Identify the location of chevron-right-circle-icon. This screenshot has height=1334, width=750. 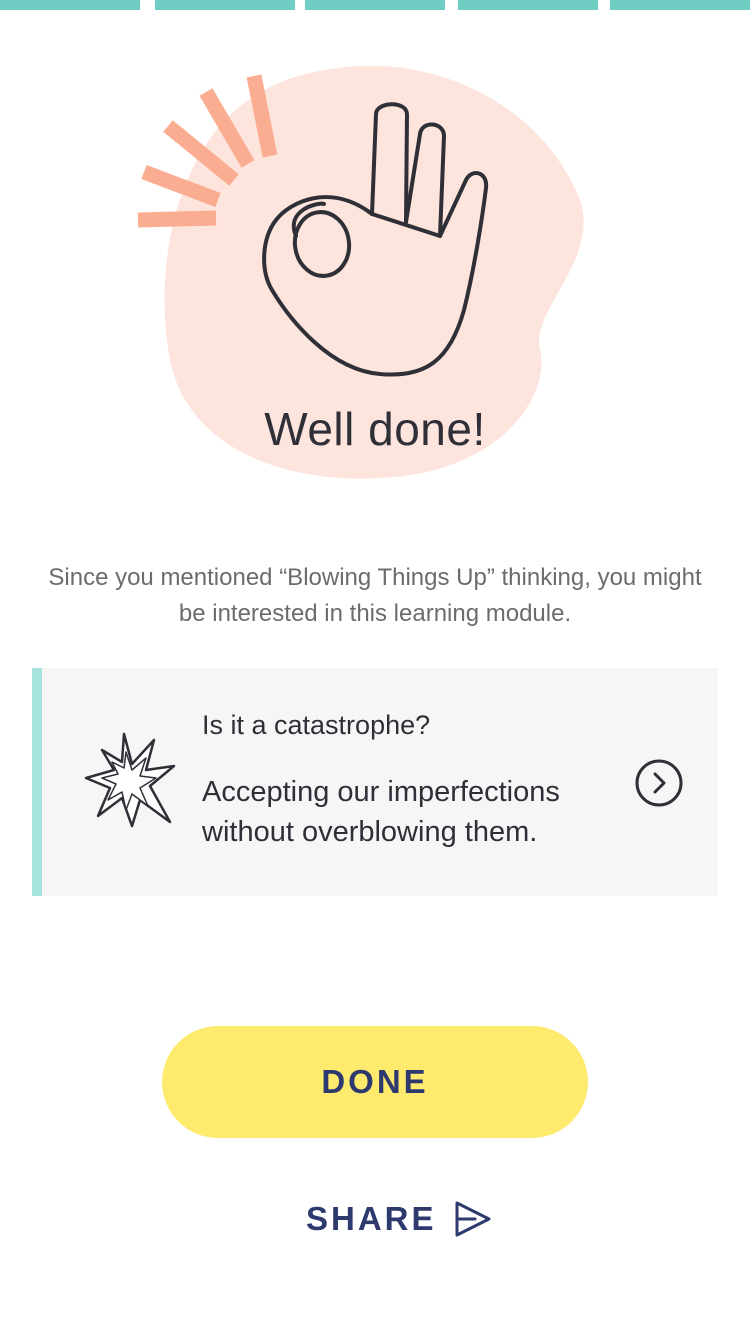
(659, 783).